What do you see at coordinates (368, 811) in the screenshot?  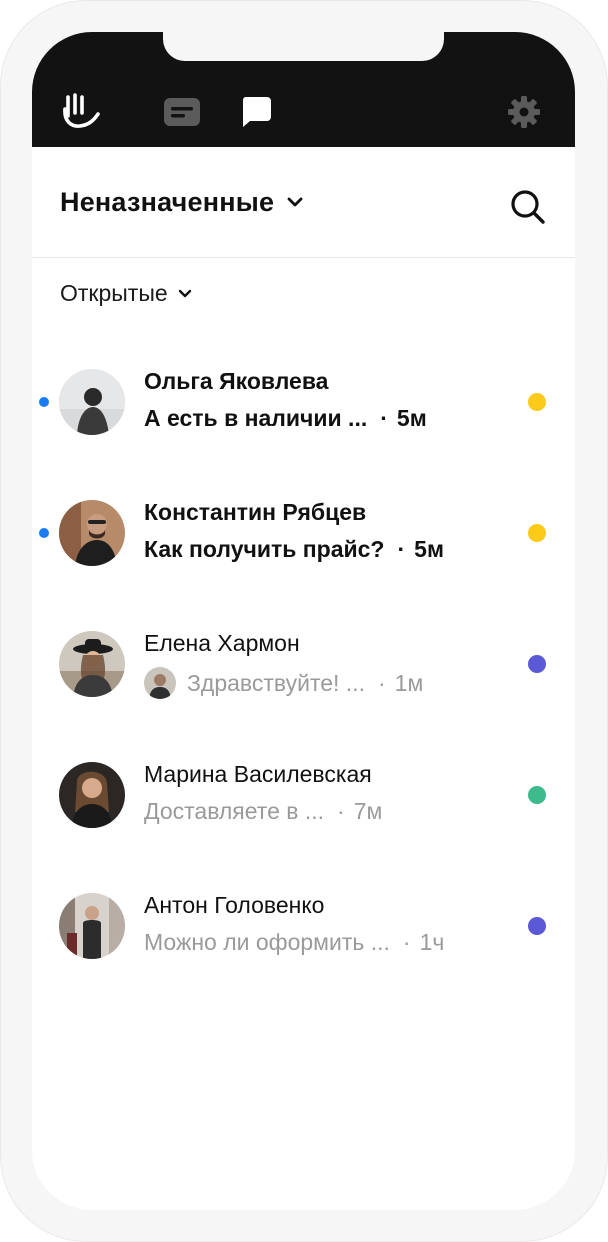 I see `timestamp: 7м` at bounding box center [368, 811].